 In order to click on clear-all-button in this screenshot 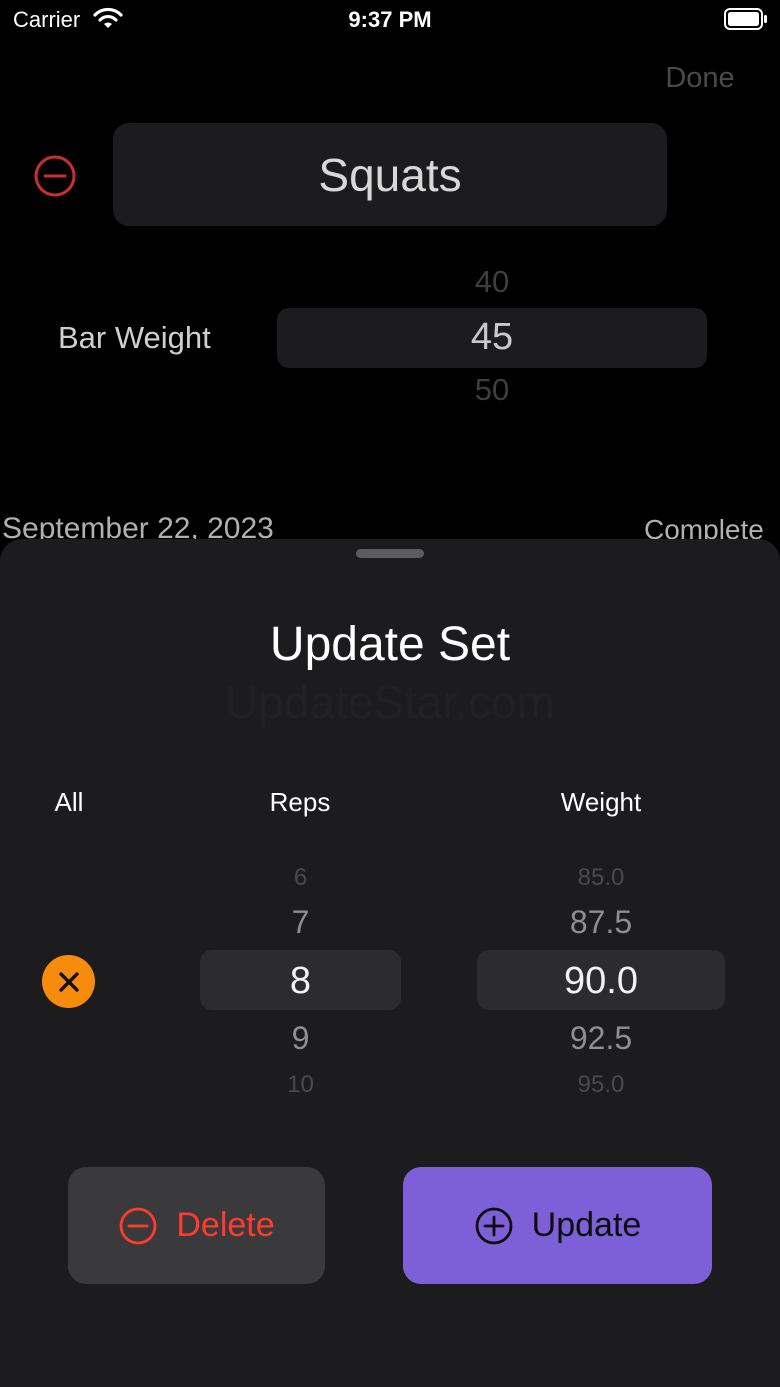, I will do `click(68, 981)`.